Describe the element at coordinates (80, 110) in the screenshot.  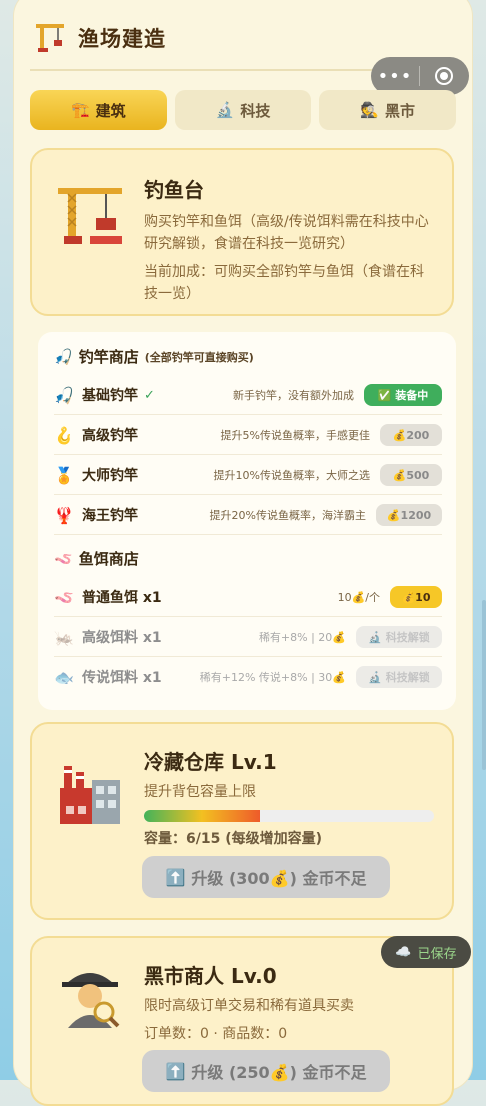
I see `crane-icon: 🏗️` at that location.